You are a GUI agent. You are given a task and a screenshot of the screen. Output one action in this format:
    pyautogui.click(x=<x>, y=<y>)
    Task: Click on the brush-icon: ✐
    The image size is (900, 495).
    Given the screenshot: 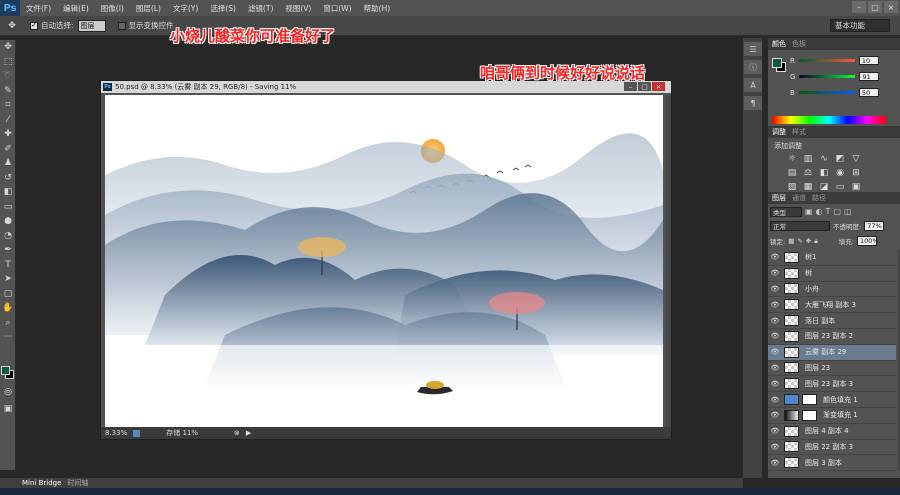 What is the action you would take?
    pyautogui.click(x=8, y=149)
    